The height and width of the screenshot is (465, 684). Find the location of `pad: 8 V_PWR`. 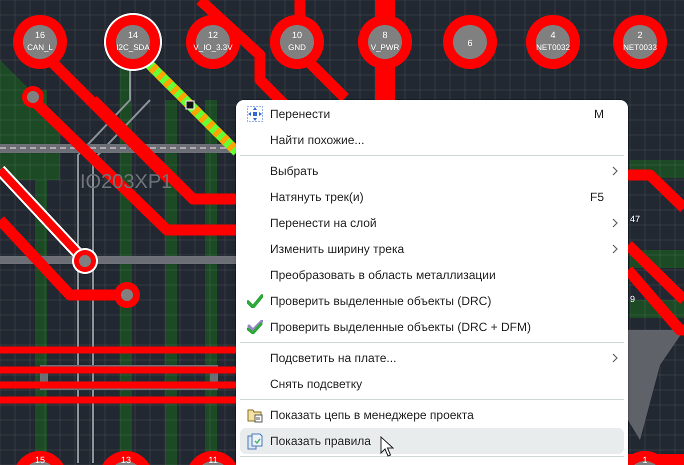

pad: 8 V_PWR is located at coordinates (385, 42).